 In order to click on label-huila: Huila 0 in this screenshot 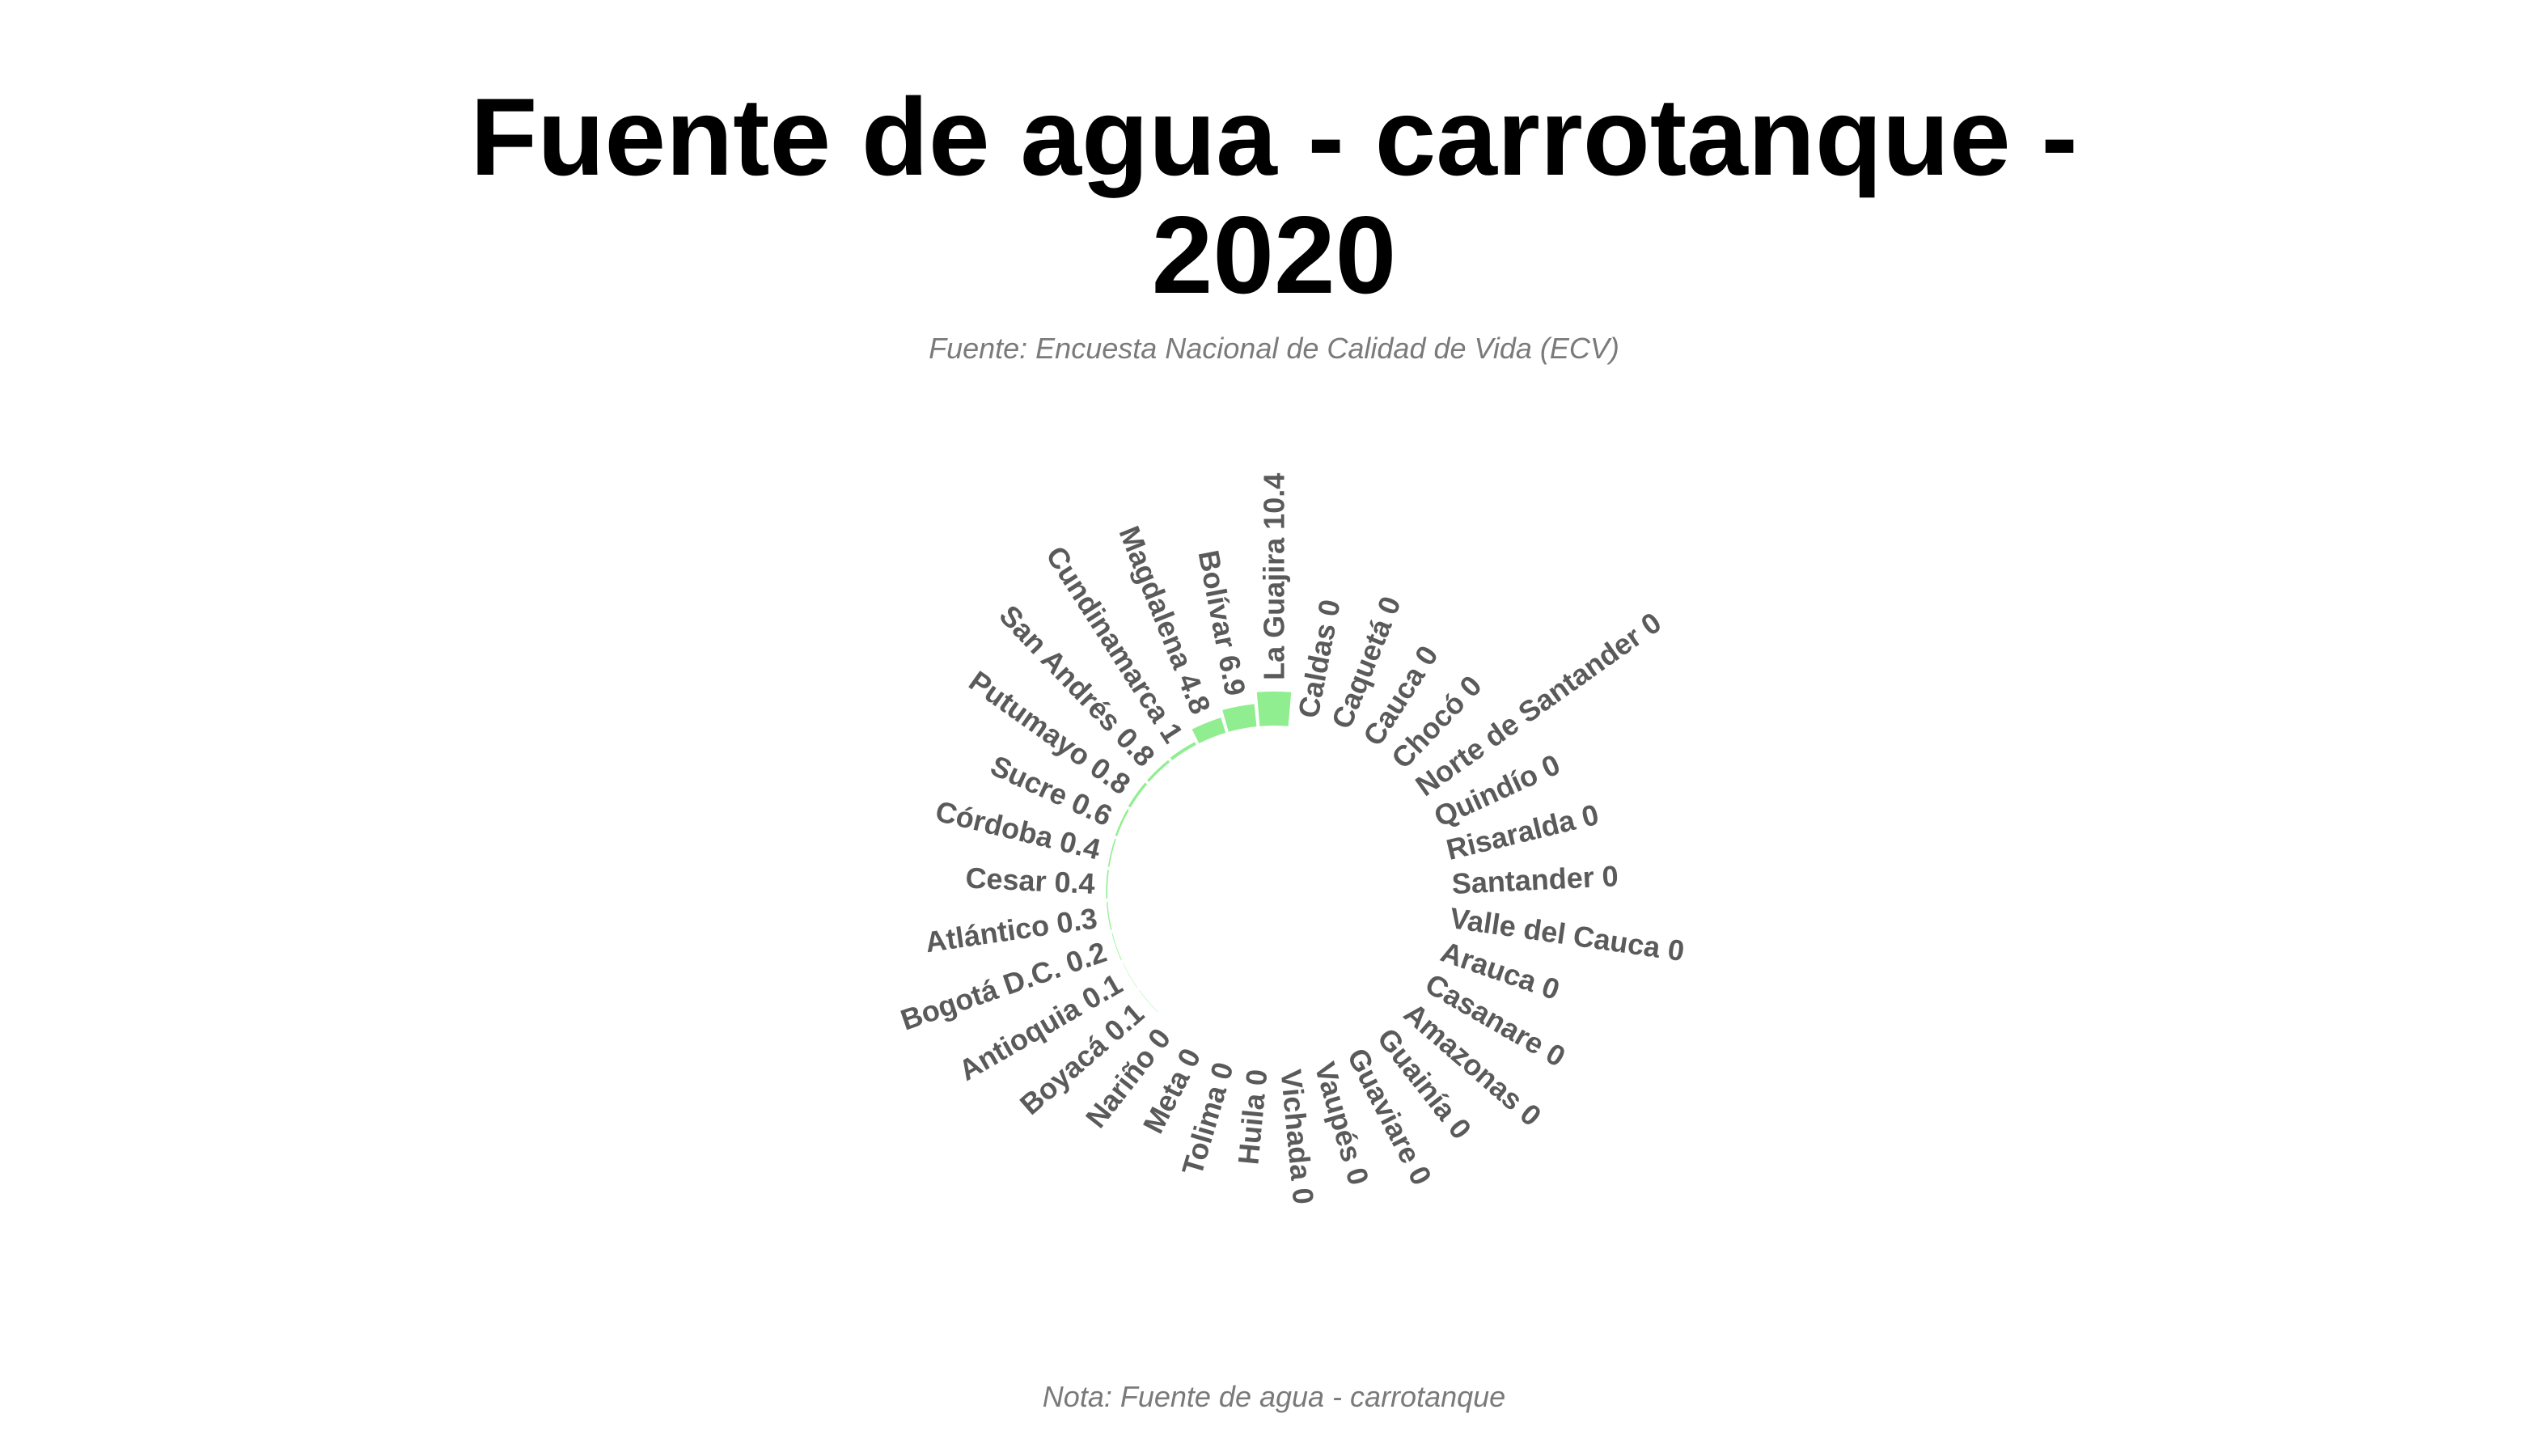, I will do `click(1252, 1117)`.